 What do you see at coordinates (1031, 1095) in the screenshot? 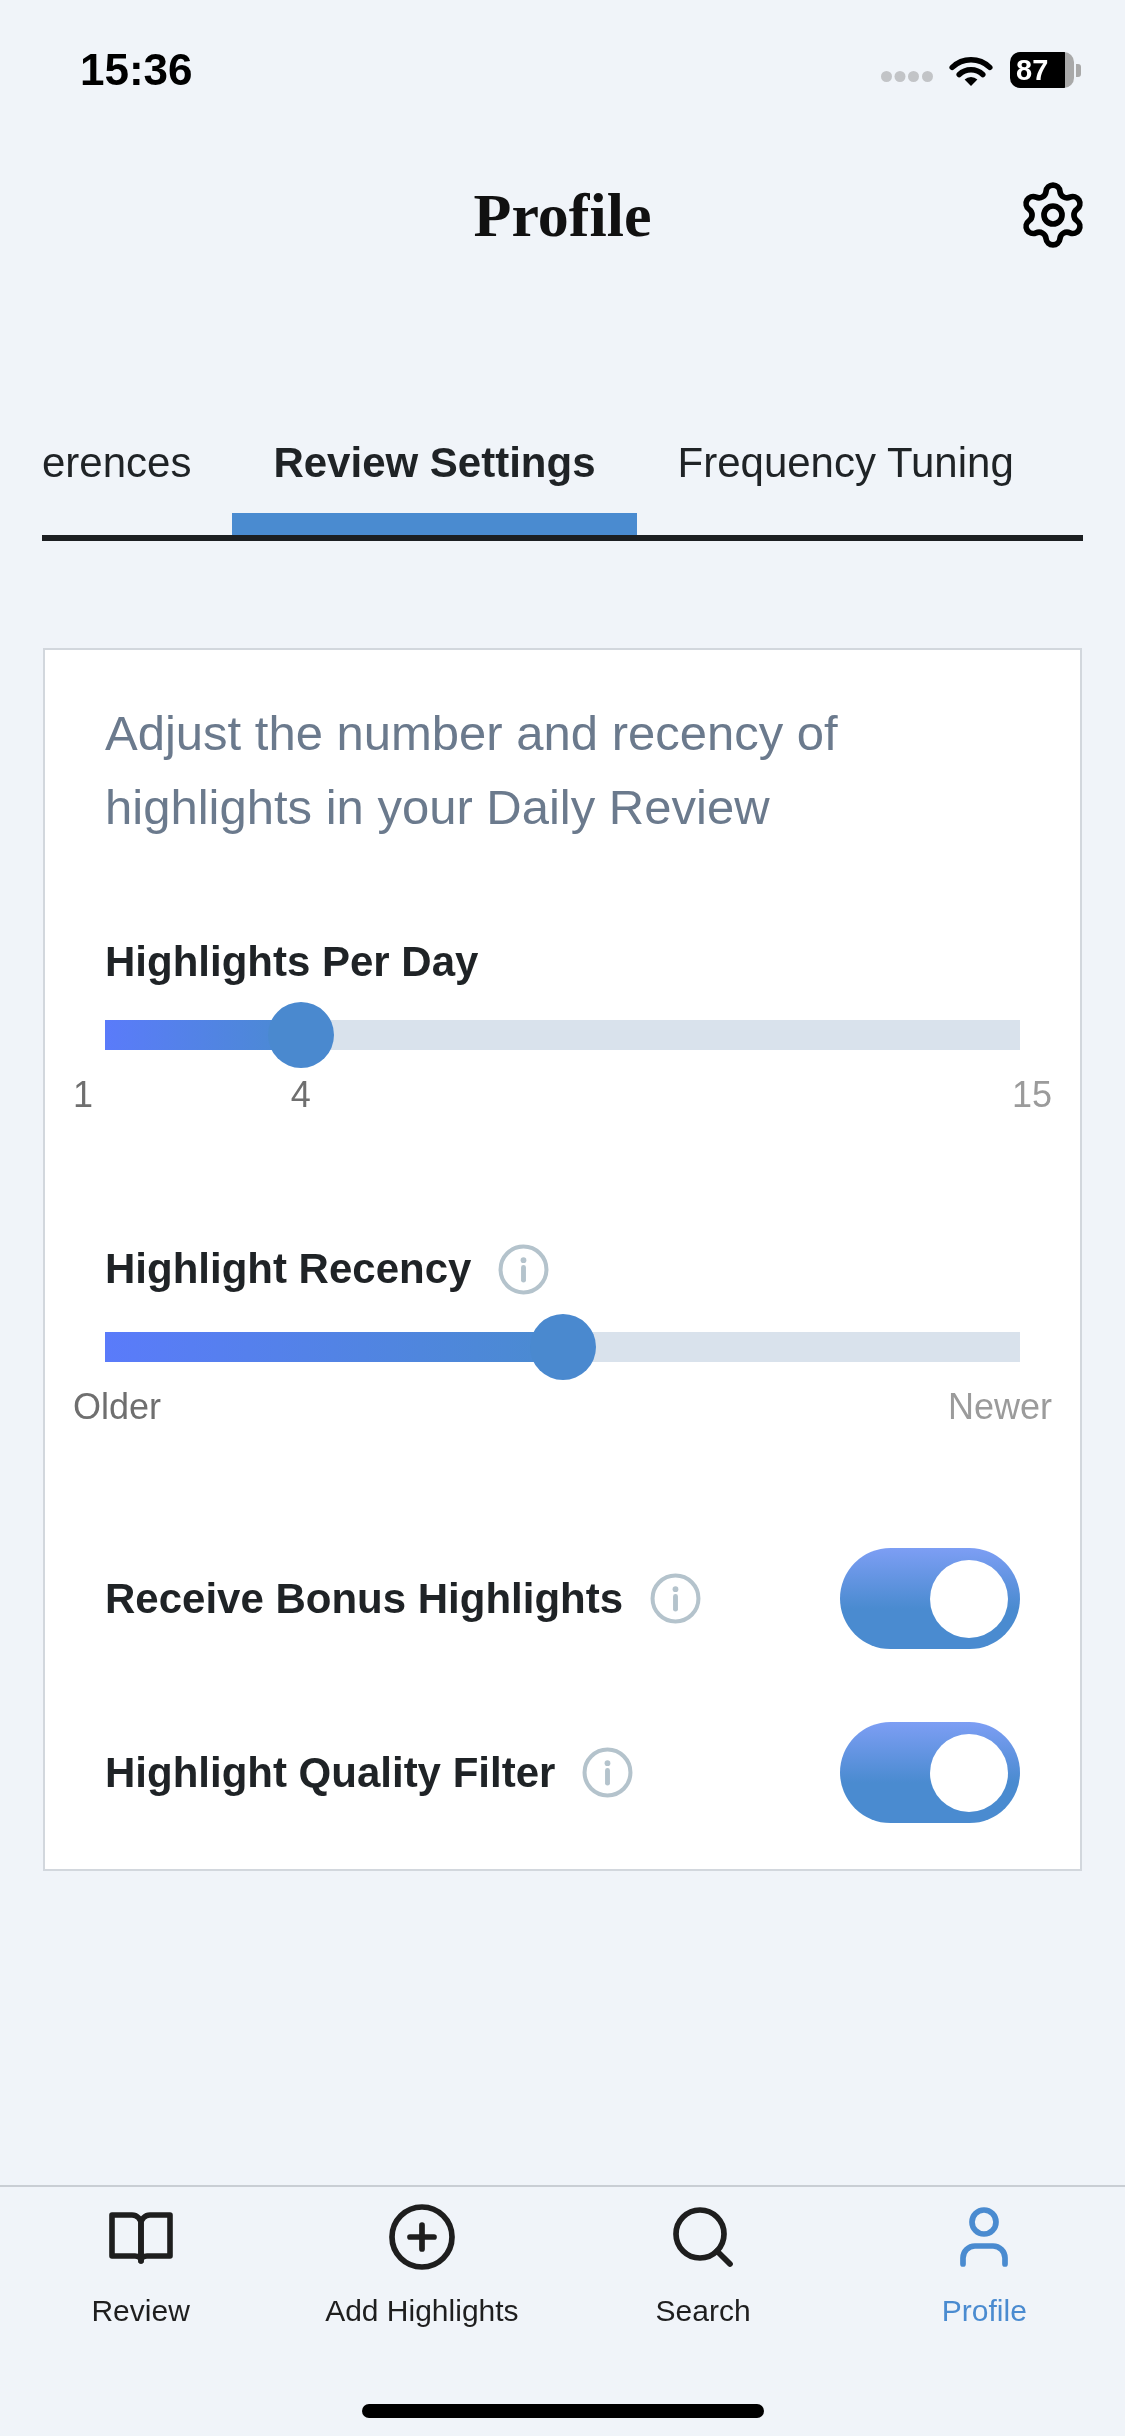
I see `scale-max-label: 15` at bounding box center [1031, 1095].